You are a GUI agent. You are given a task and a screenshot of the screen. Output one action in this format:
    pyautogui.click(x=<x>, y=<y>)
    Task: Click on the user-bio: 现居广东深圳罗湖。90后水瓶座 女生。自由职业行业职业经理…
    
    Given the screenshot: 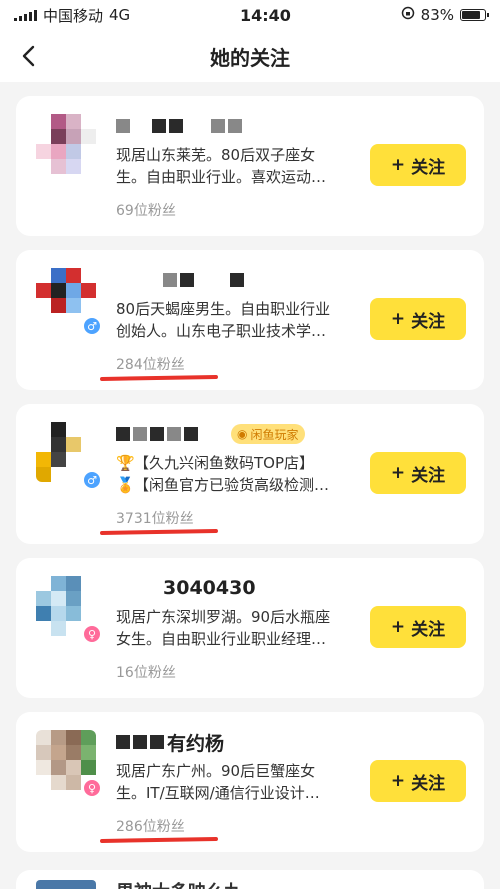 What is the action you would take?
    pyautogui.click(x=223, y=628)
    